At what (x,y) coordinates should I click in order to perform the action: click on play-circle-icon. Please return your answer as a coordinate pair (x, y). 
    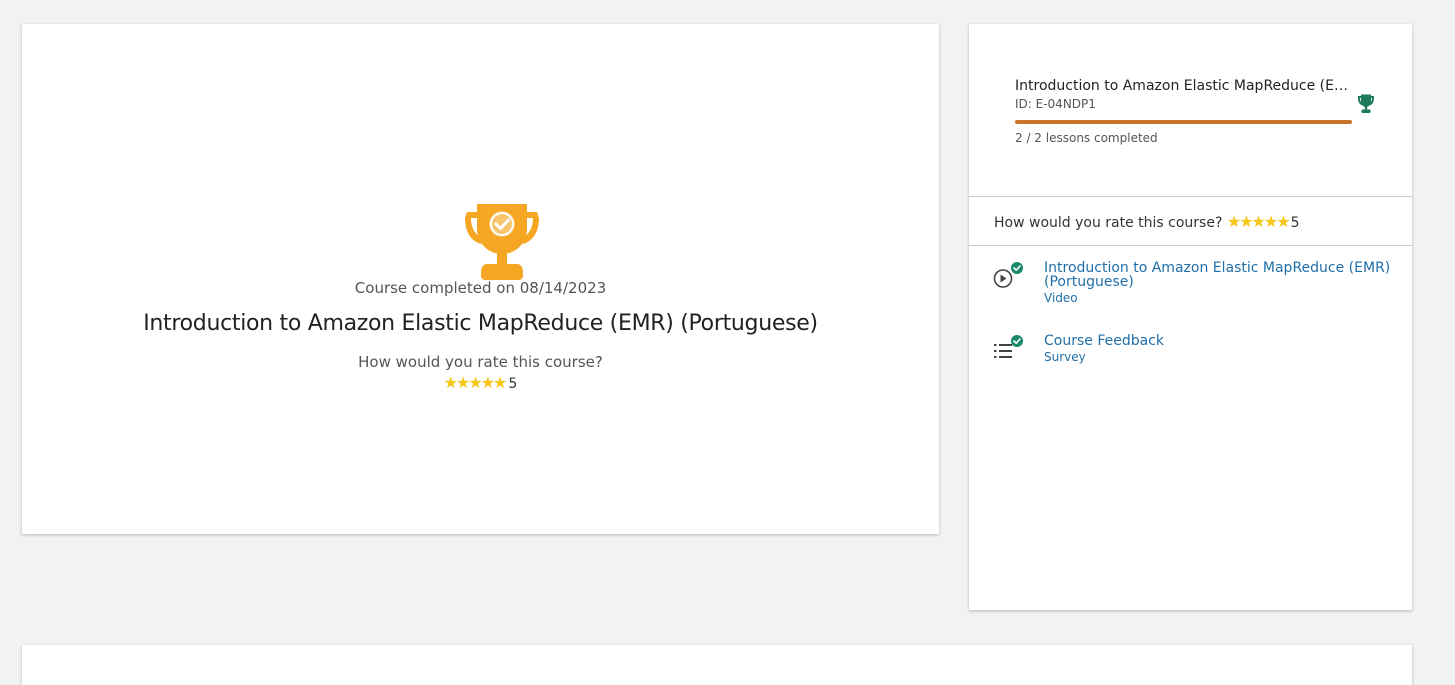
    Looking at the image, I should click on (1008, 275).